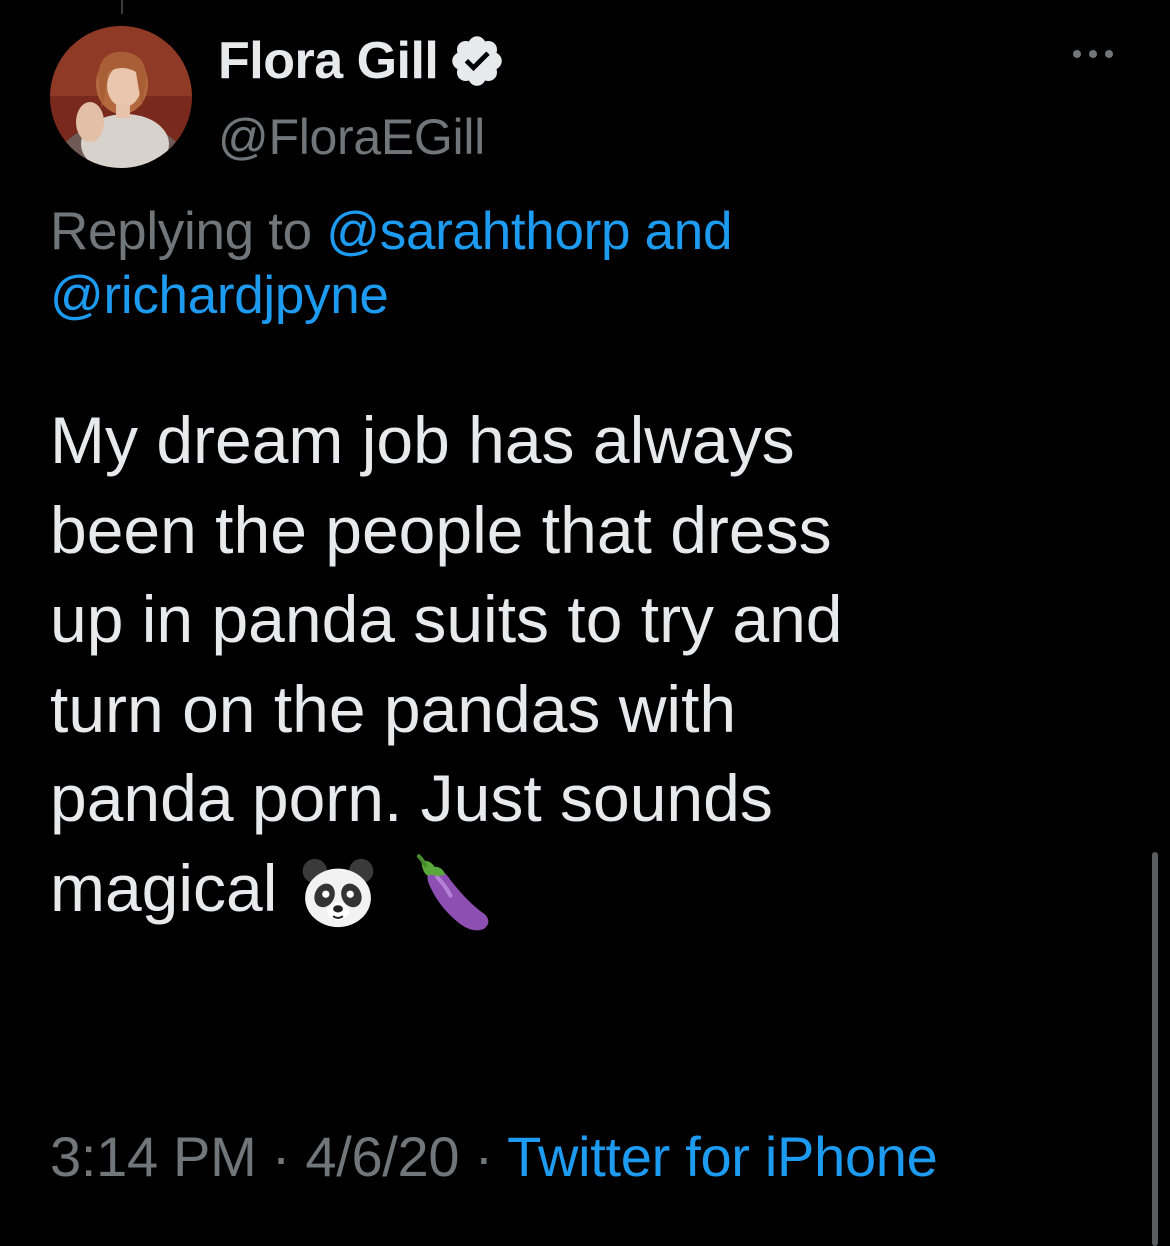  I want to click on more-options-icon, so click(1093, 54).